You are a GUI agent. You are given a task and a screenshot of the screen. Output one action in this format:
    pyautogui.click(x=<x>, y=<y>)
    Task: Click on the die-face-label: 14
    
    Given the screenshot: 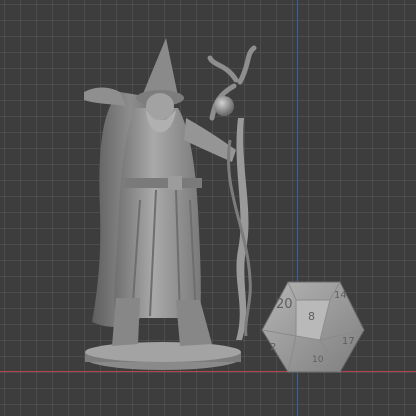 What is the action you would take?
    pyautogui.click(x=340, y=295)
    